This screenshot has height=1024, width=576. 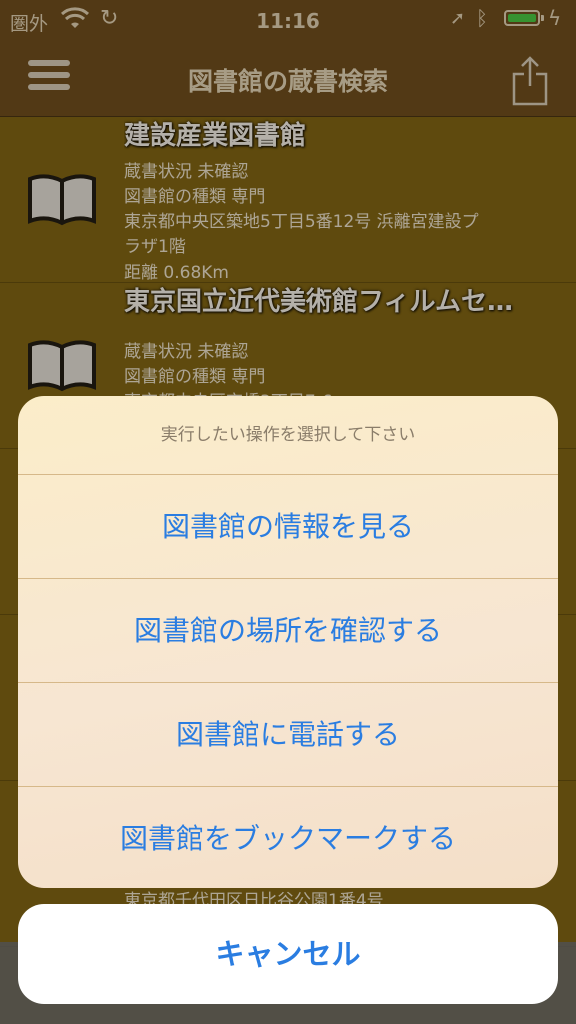 I want to click on action-sheet-title: 実行したい操作を選択して下さい, so click(x=288, y=435).